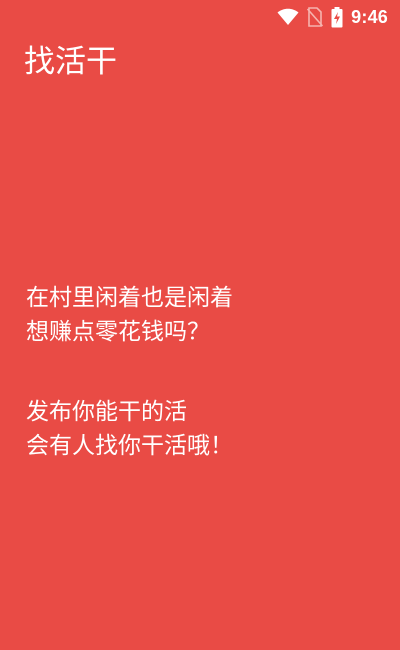 The width and height of the screenshot is (400, 650). I want to click on status-icons: 9:46, so click(332, 17).